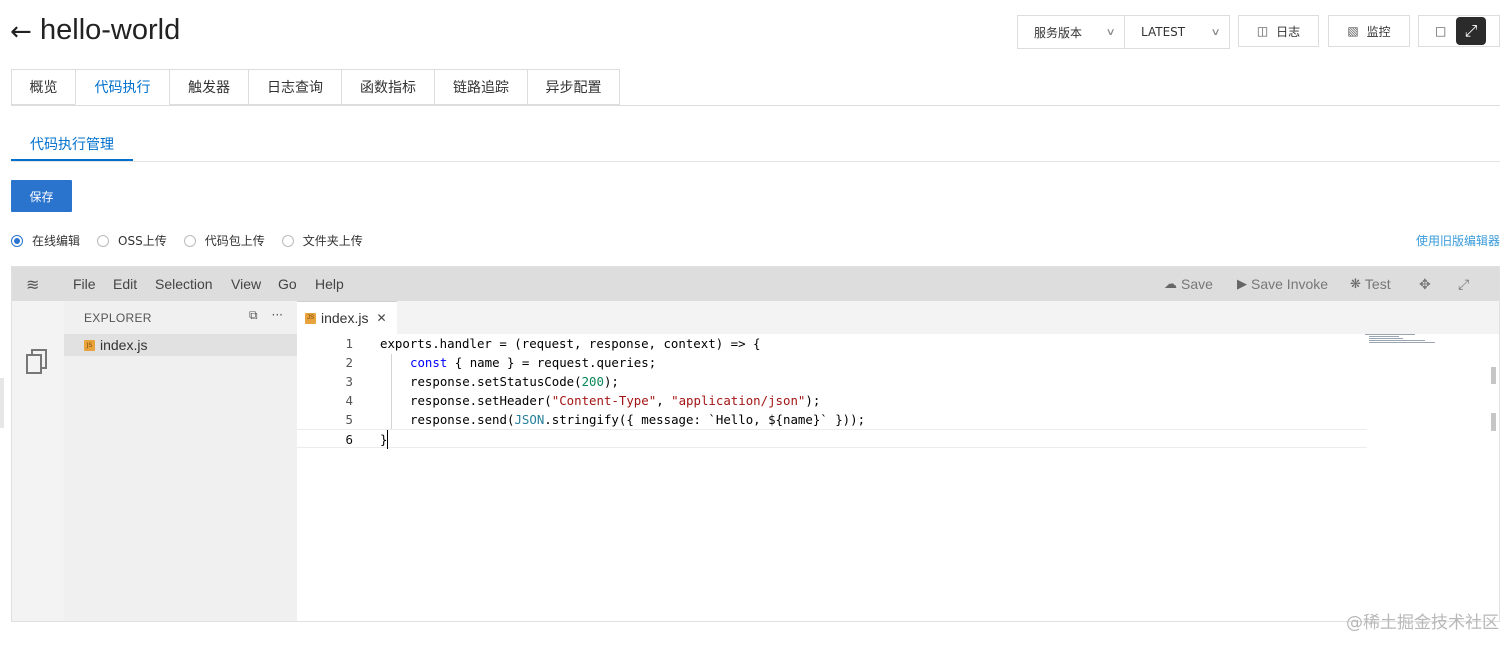 The width and height of the screenshot is (1512, 649). I want to click on code-fragment: response.setHeader(, so click(481, 400).